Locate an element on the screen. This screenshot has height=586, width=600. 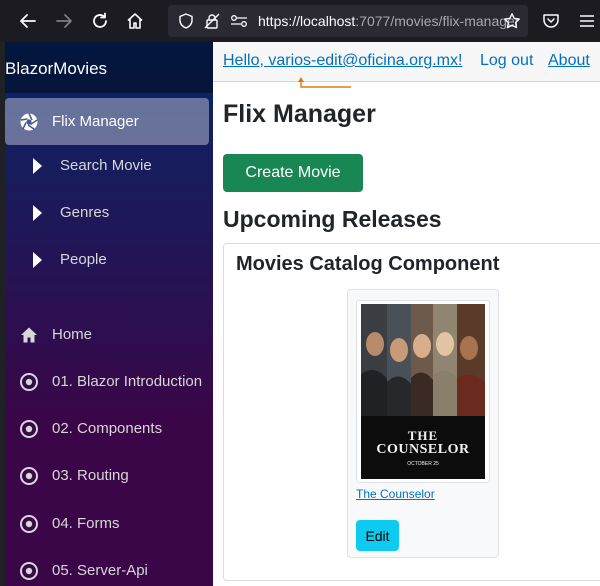
edit-button: Edit is located at coordinates (377, 535).